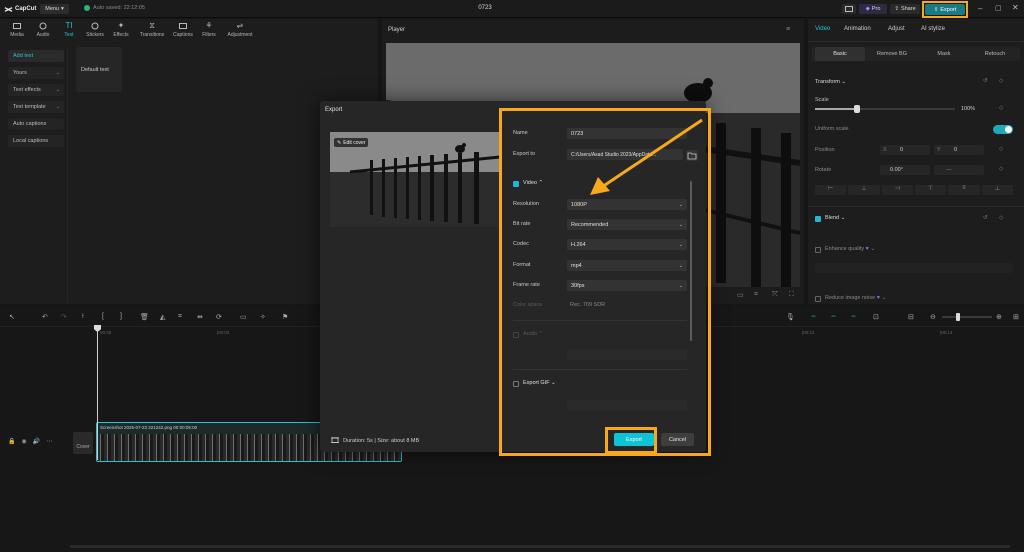 The width and height of the screenshot is (1024, 552). I want to click on position-x-field: X0, so click(905, 150).